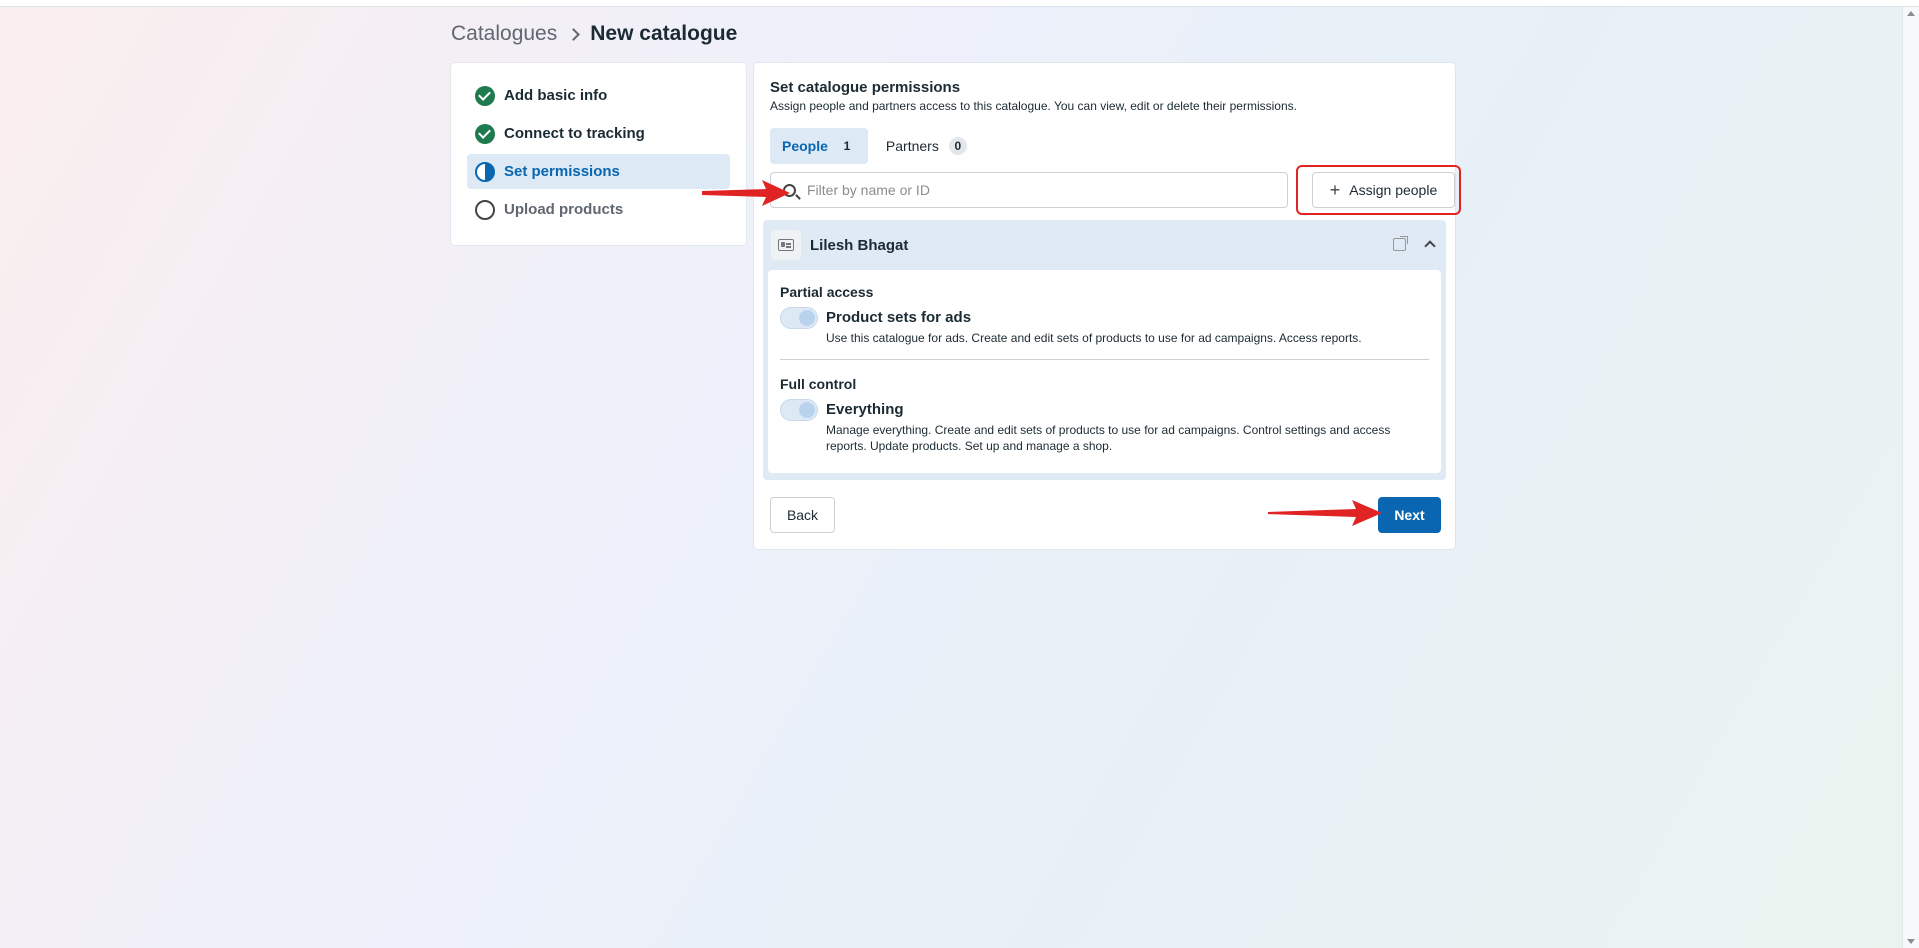 The image size is (1919, 948). What do you see at coordinates (562, 171) in the screenshot?
I see `step-label: Set permissions` at bounding box center [562, 171].